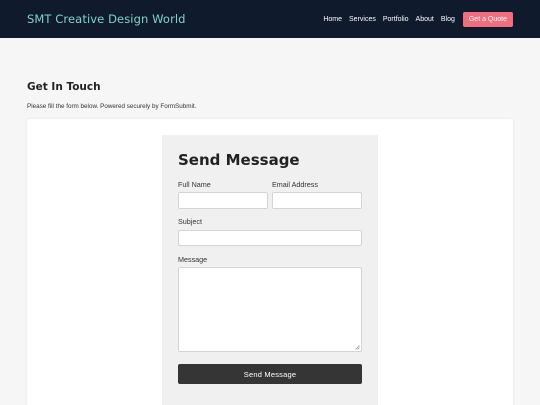  I want to click on message-label: Message, so click(193, 259).